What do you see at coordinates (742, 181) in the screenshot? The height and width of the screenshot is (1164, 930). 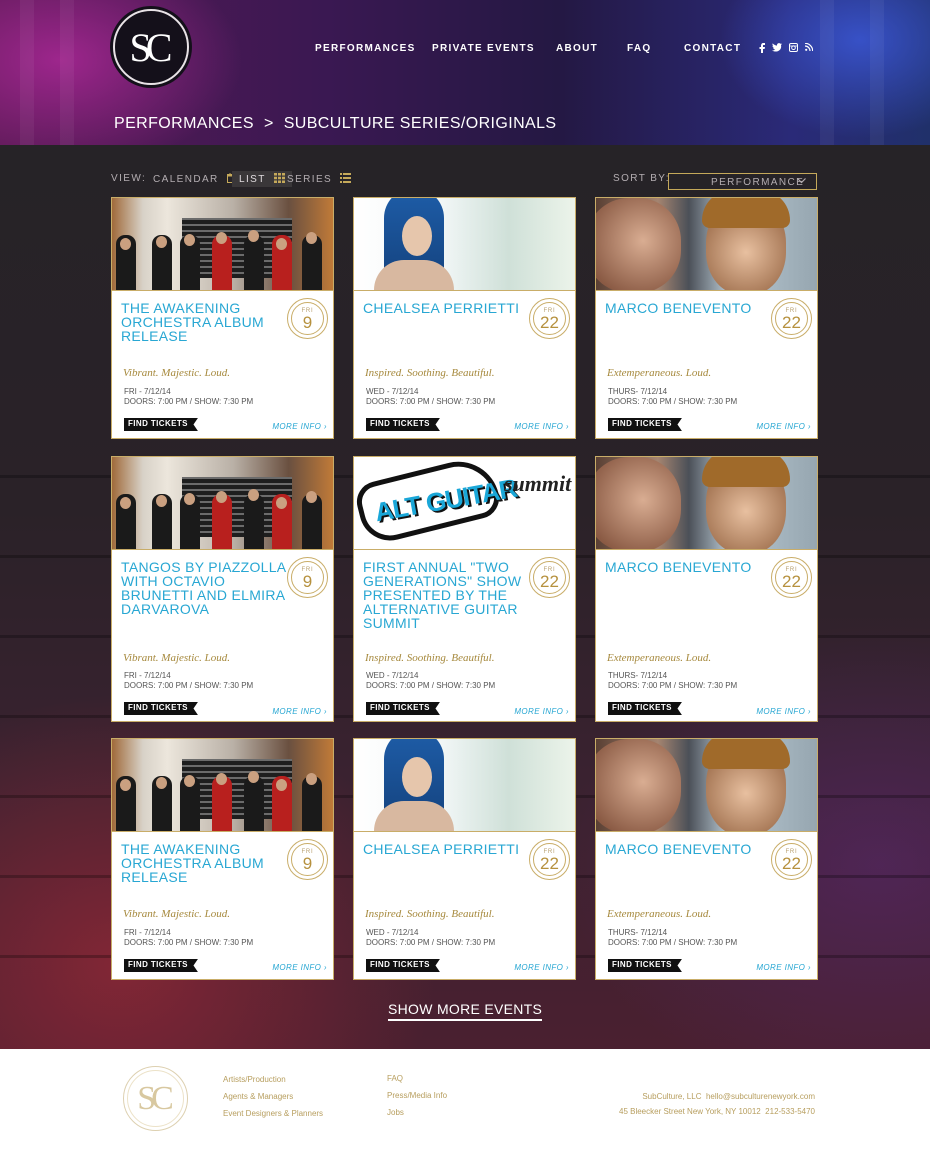 I see `sort-select: PERFORMANCE` at bounding box center [742, 181].